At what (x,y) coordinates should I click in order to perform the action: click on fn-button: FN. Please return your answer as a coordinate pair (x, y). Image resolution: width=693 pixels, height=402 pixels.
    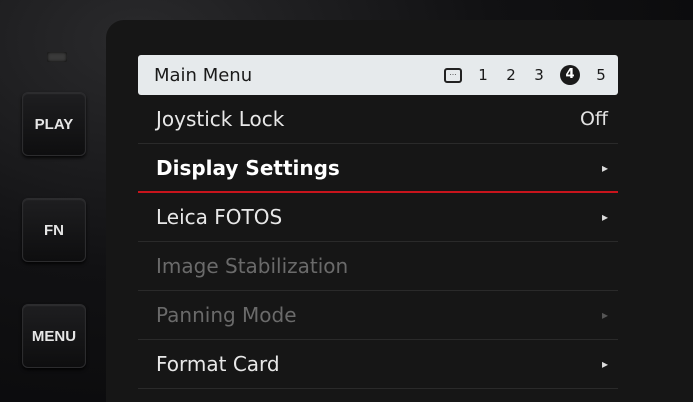
    Looking at the image, I should click on (54, 230).